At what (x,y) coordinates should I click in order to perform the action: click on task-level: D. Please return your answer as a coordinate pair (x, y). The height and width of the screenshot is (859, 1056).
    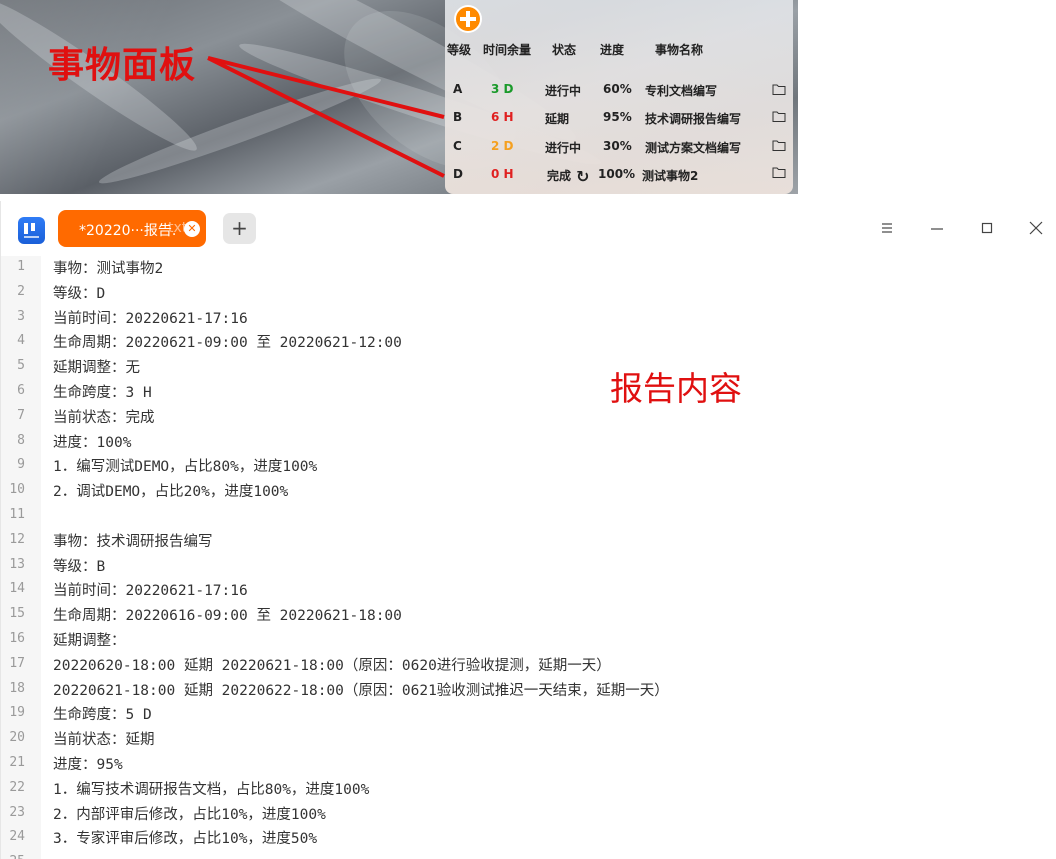
    Looking at the image, I should click on (458, 174).